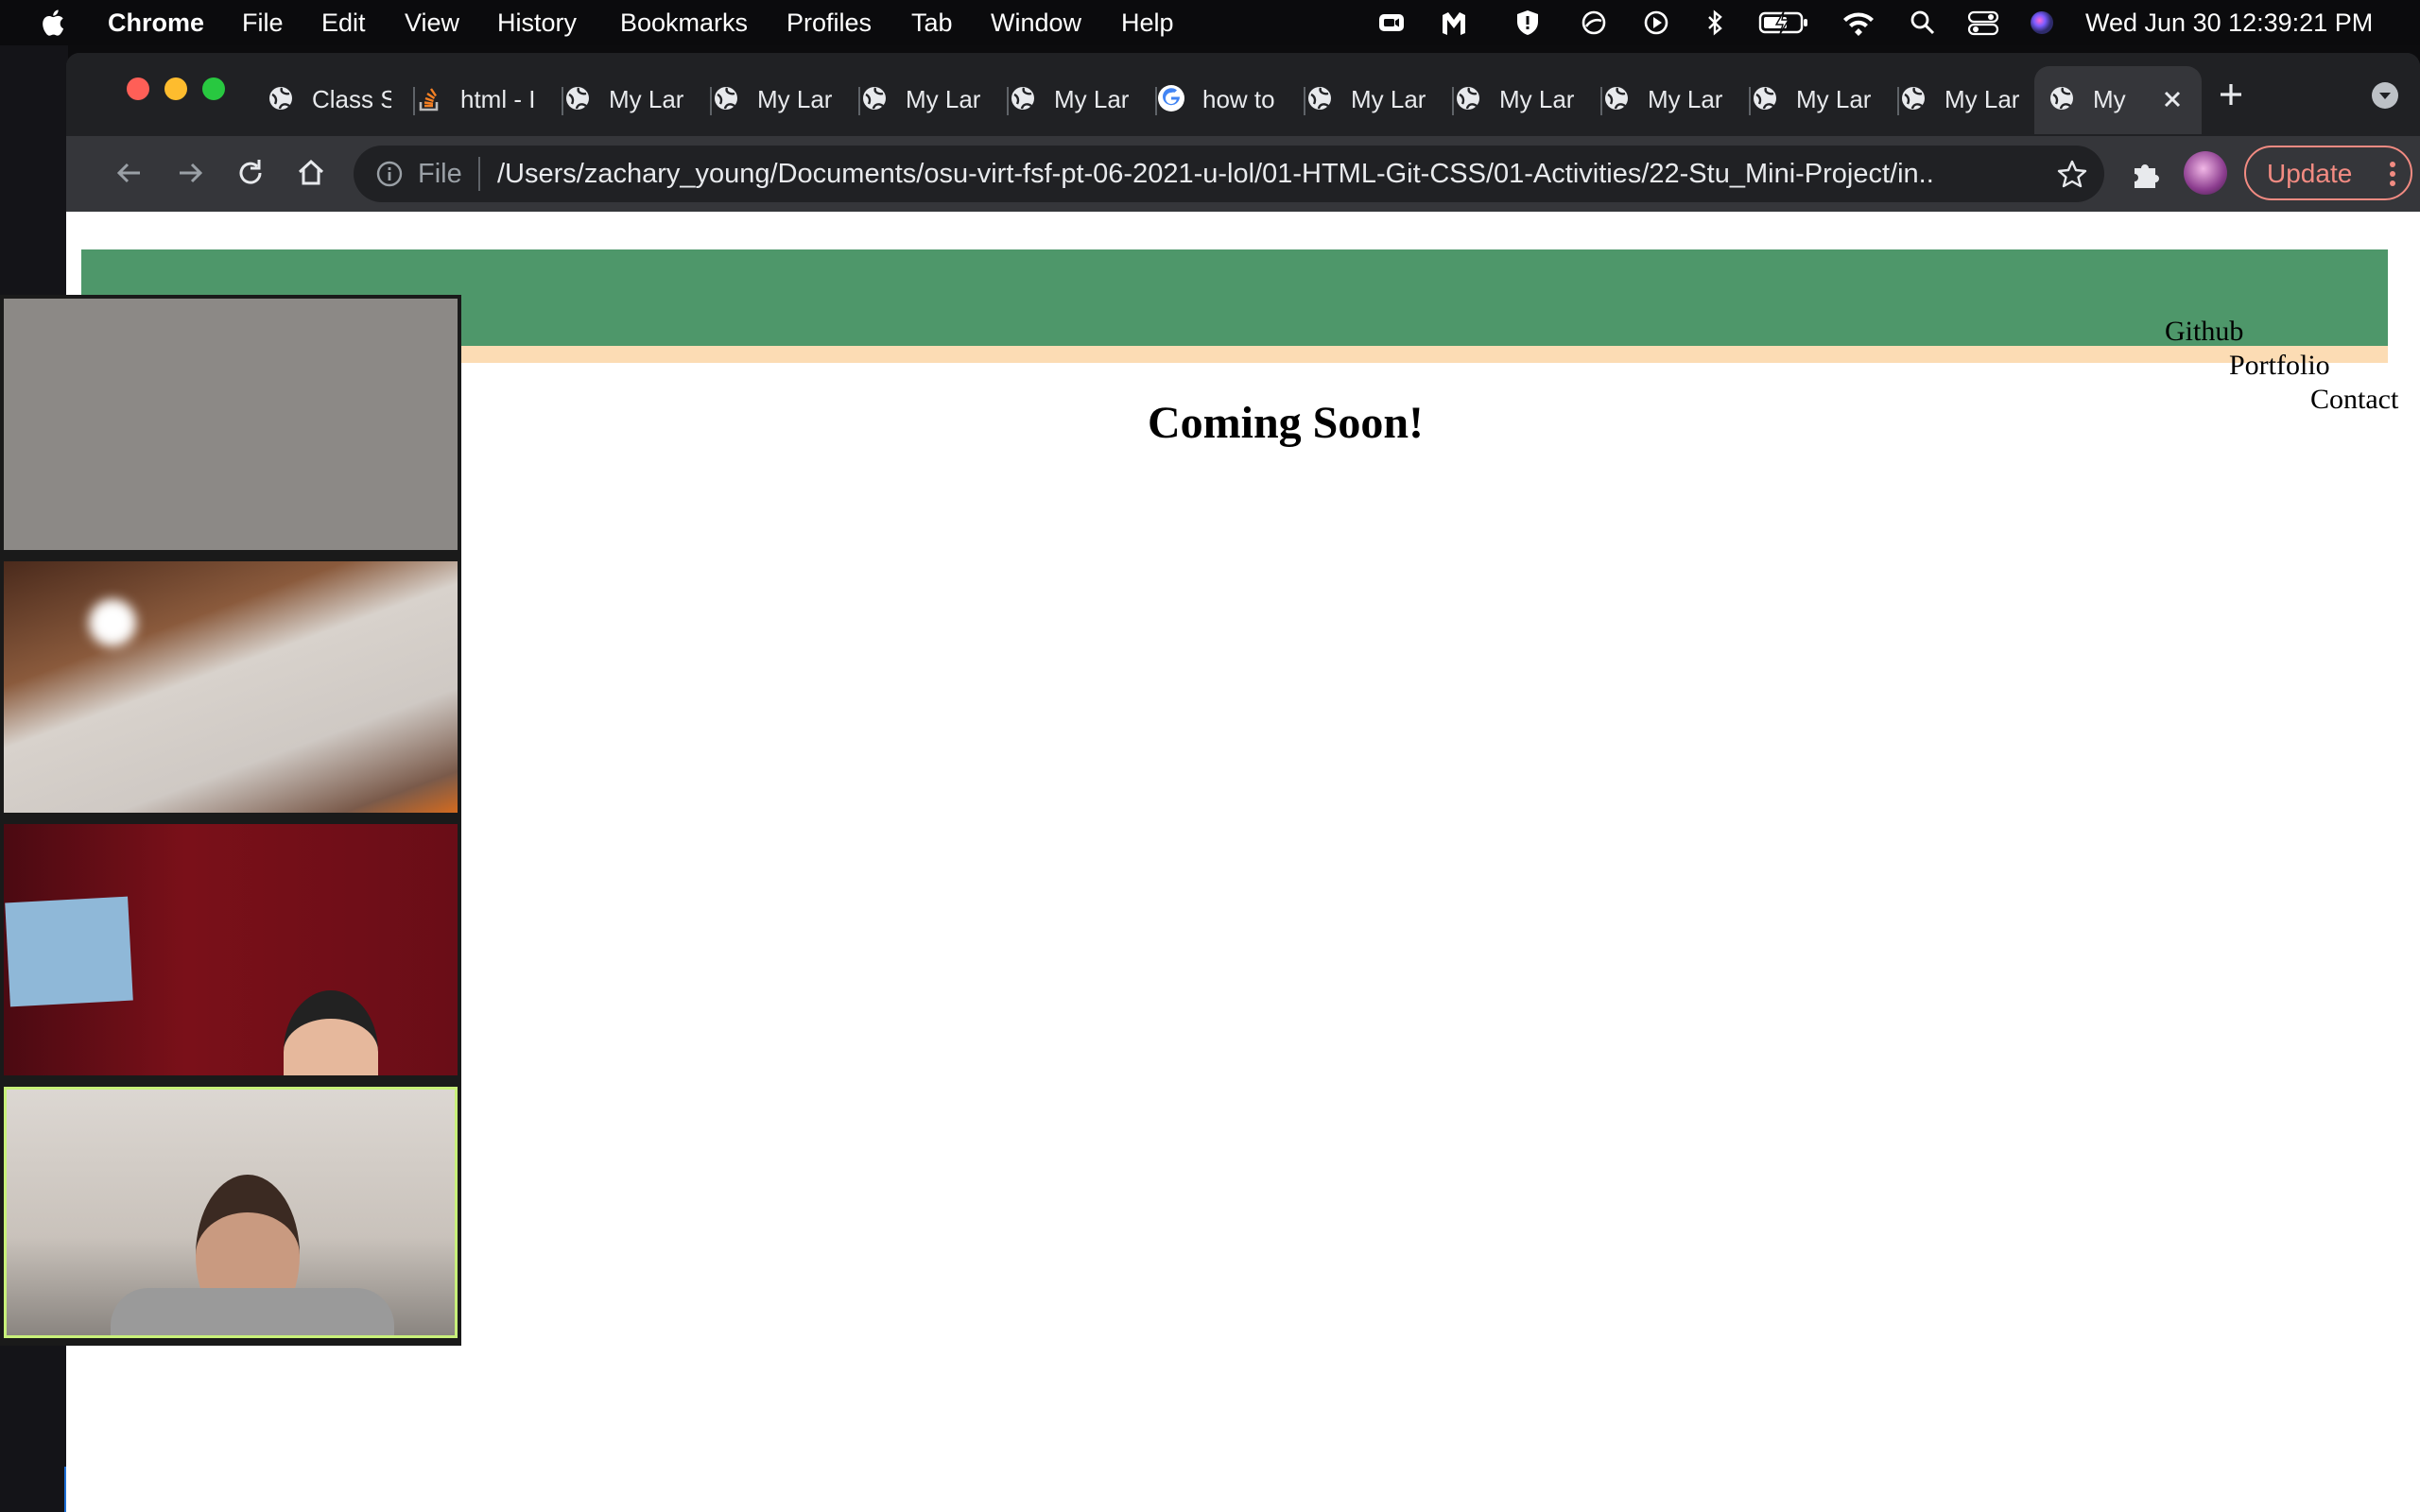 This screenshot has height=1512, width=2420. I want to click on play-circle-icon, so click(1656, 23).